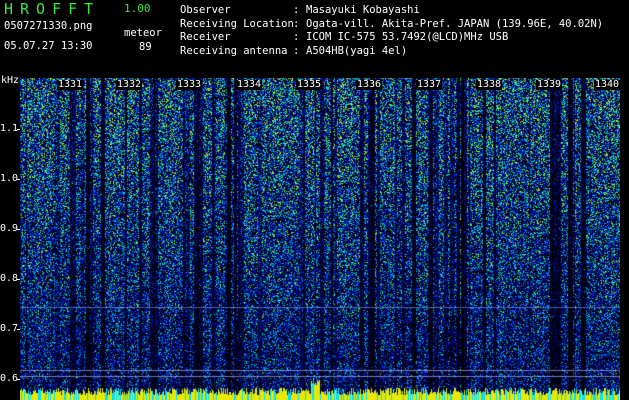  I want to click on observation-datetime: 05.07.27 13:30, so click(48, 46).